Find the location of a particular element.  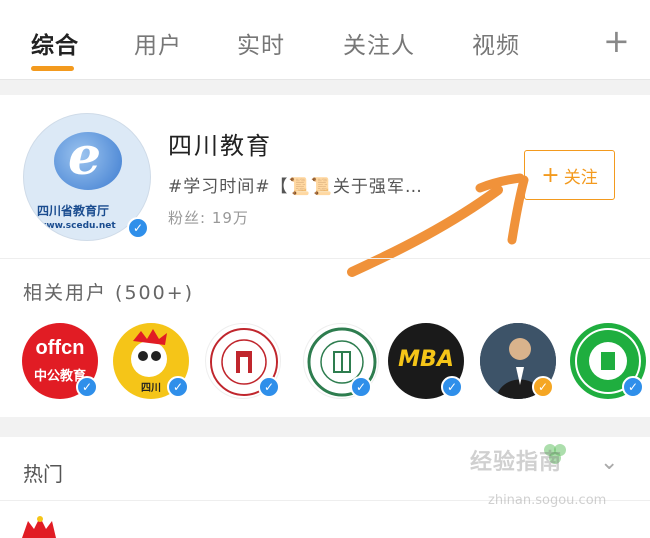

follow-plus-icon: + is located at coordinates (550, 175).